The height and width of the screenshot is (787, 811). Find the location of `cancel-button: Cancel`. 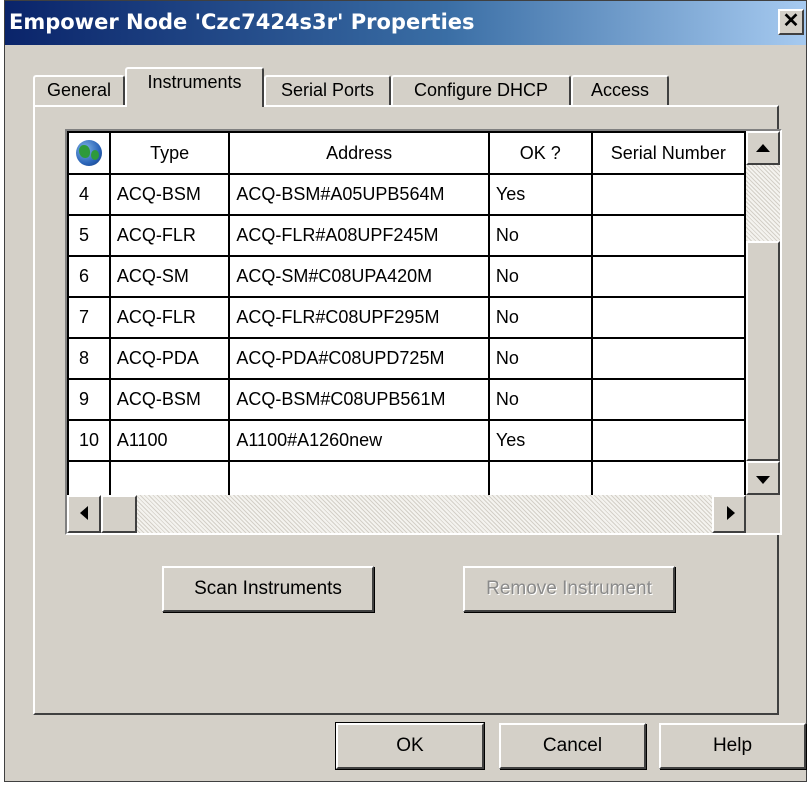

cancel-button: Cancel is located at coordinates (572, 746).